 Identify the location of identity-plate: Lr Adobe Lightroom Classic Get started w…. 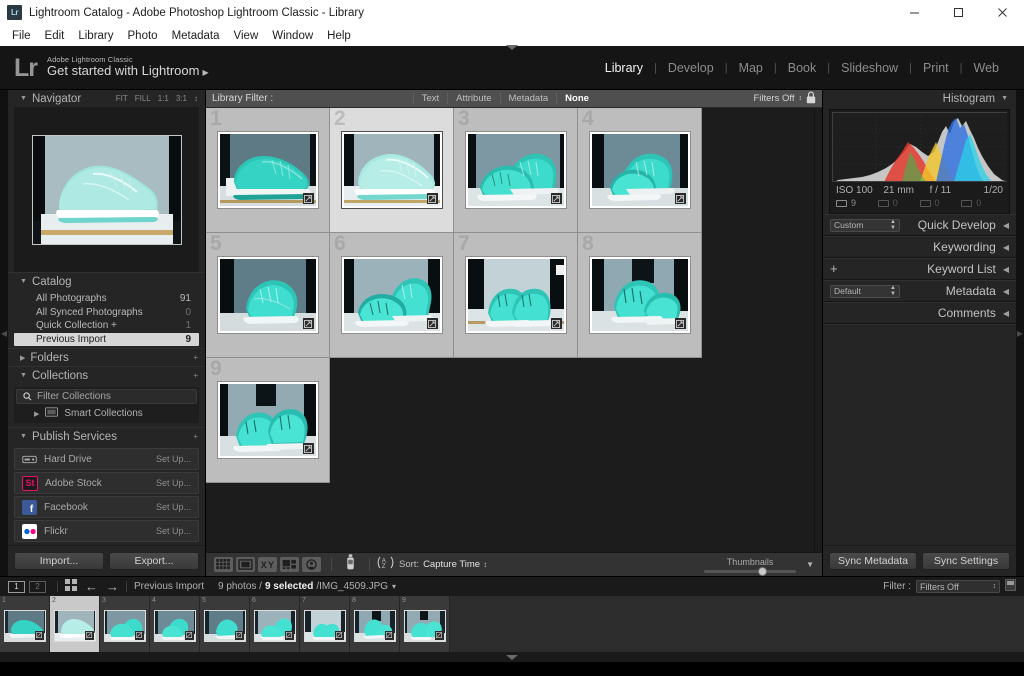
(104, 67).